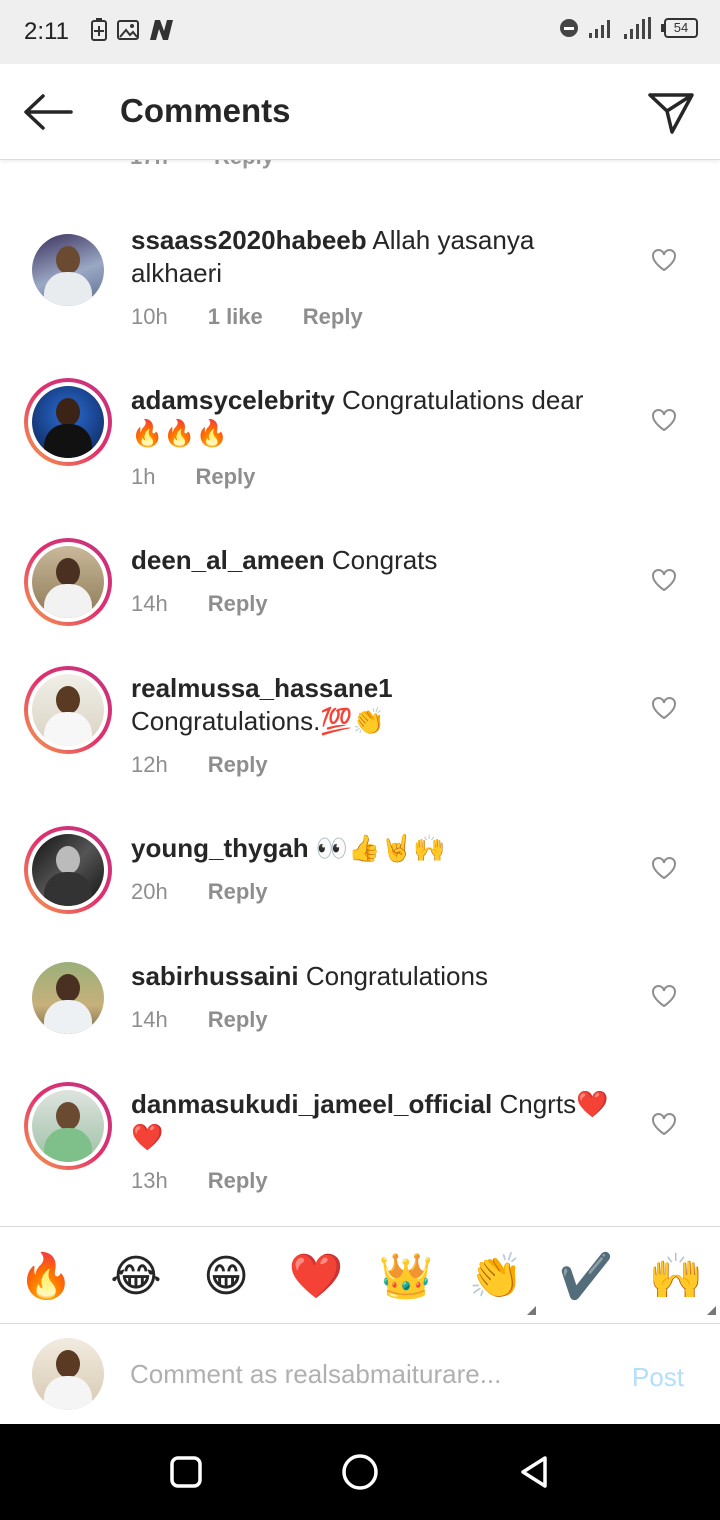  I want to click on home-button, so click(360, 1472).